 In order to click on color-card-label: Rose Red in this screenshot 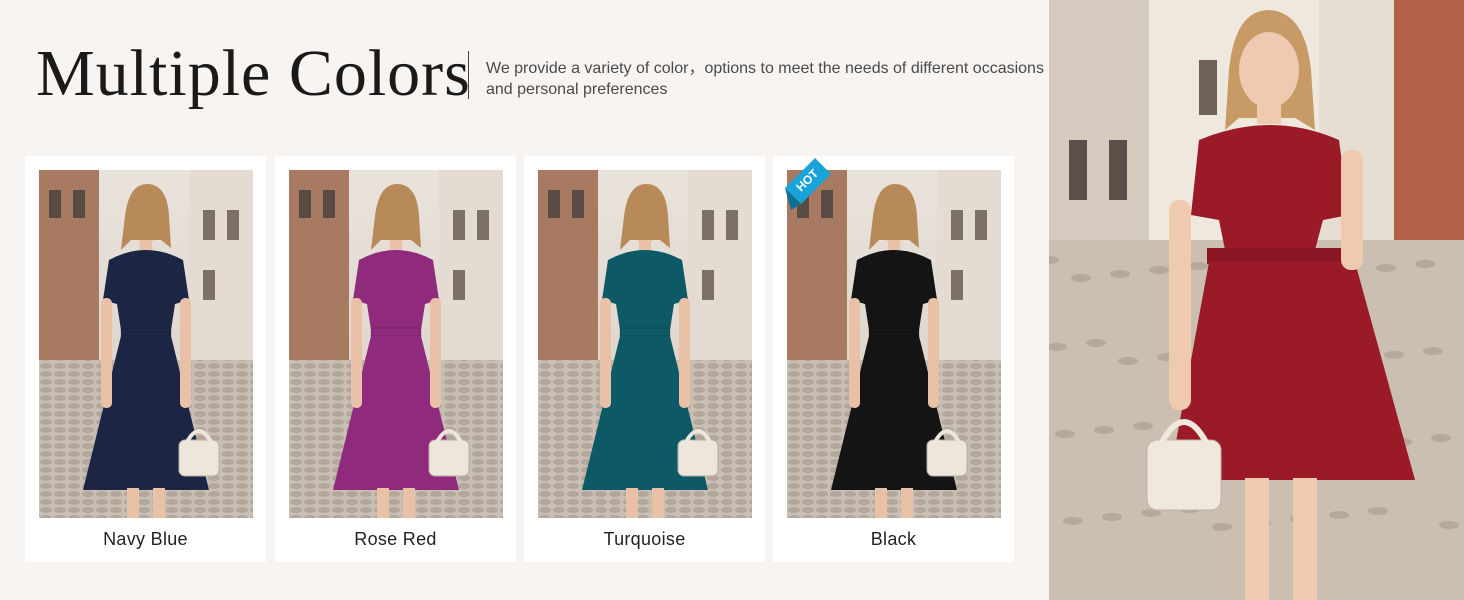, I will do `click(395, 539)`.